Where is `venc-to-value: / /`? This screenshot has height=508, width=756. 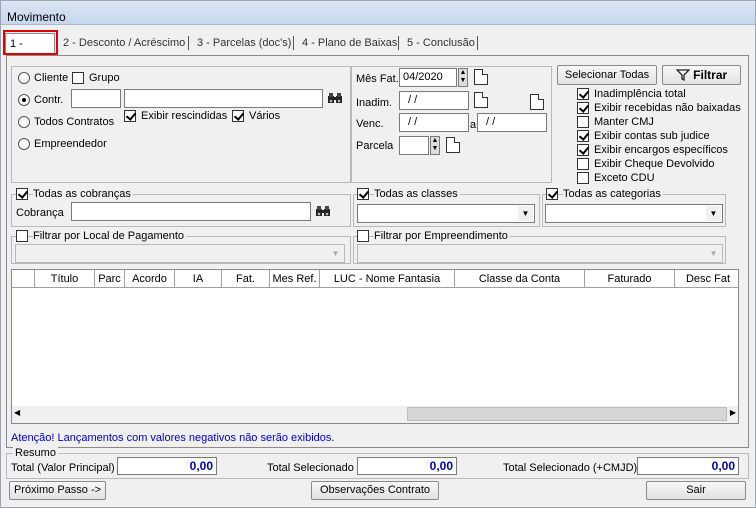
venc-to-value: / / is located at coordinates (491, 122).